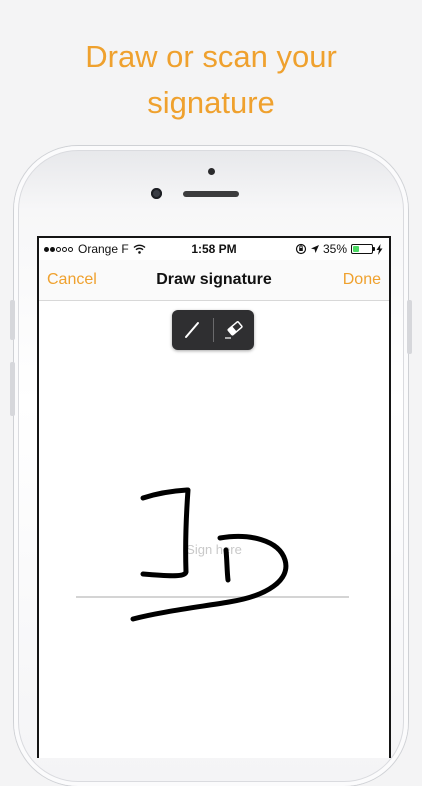 This screenshot has height=786, width=422. Describe the element at coordinates (211, 194) in the screenshot. I see `earpiece-speaker` at that location.